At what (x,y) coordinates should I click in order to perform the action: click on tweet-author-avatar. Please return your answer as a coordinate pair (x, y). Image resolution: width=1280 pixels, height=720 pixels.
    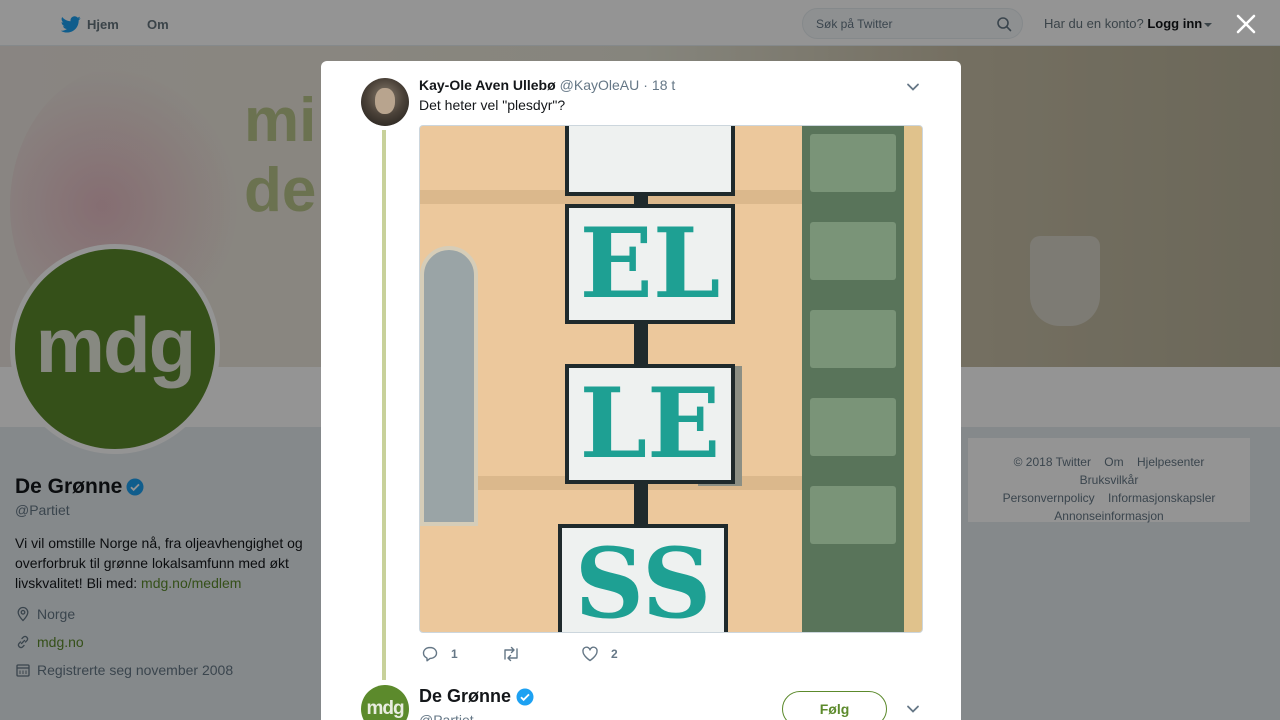
    Looking at the image, I should click on (385, 102).